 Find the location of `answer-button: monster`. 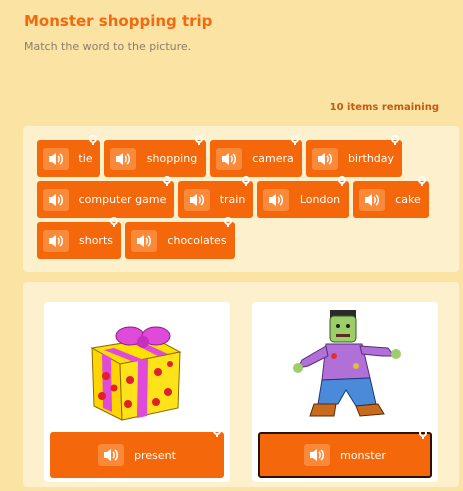

answer-button: monster is located at coordinates (345, 453).